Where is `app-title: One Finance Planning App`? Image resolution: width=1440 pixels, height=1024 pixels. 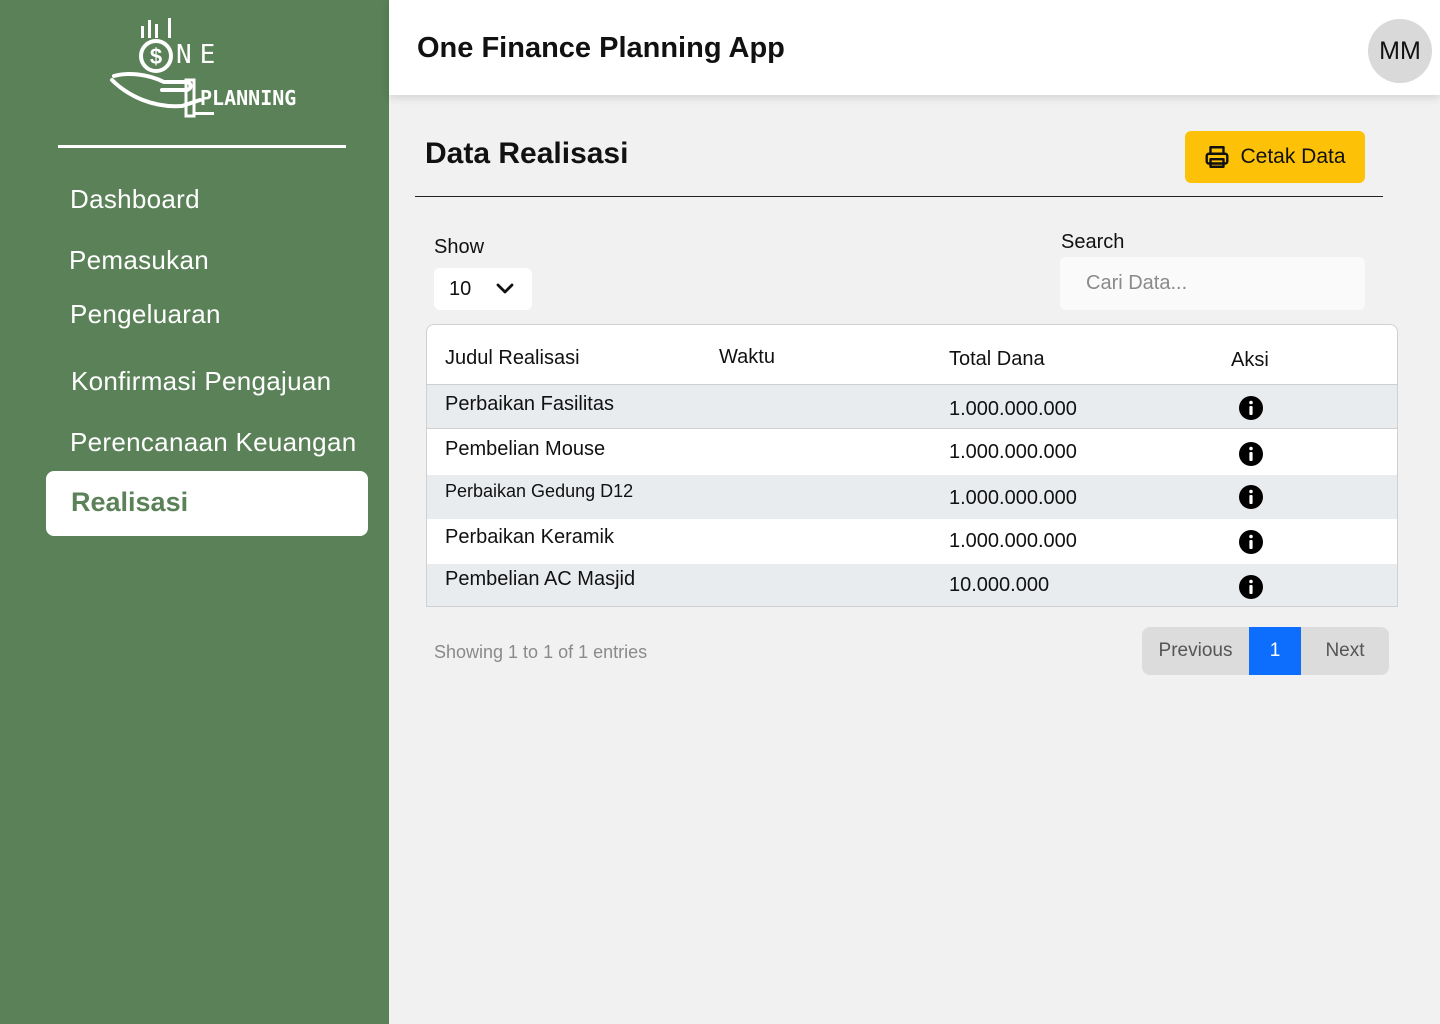 app-title: One Finance Planning App is located at coordinates (601, 48).